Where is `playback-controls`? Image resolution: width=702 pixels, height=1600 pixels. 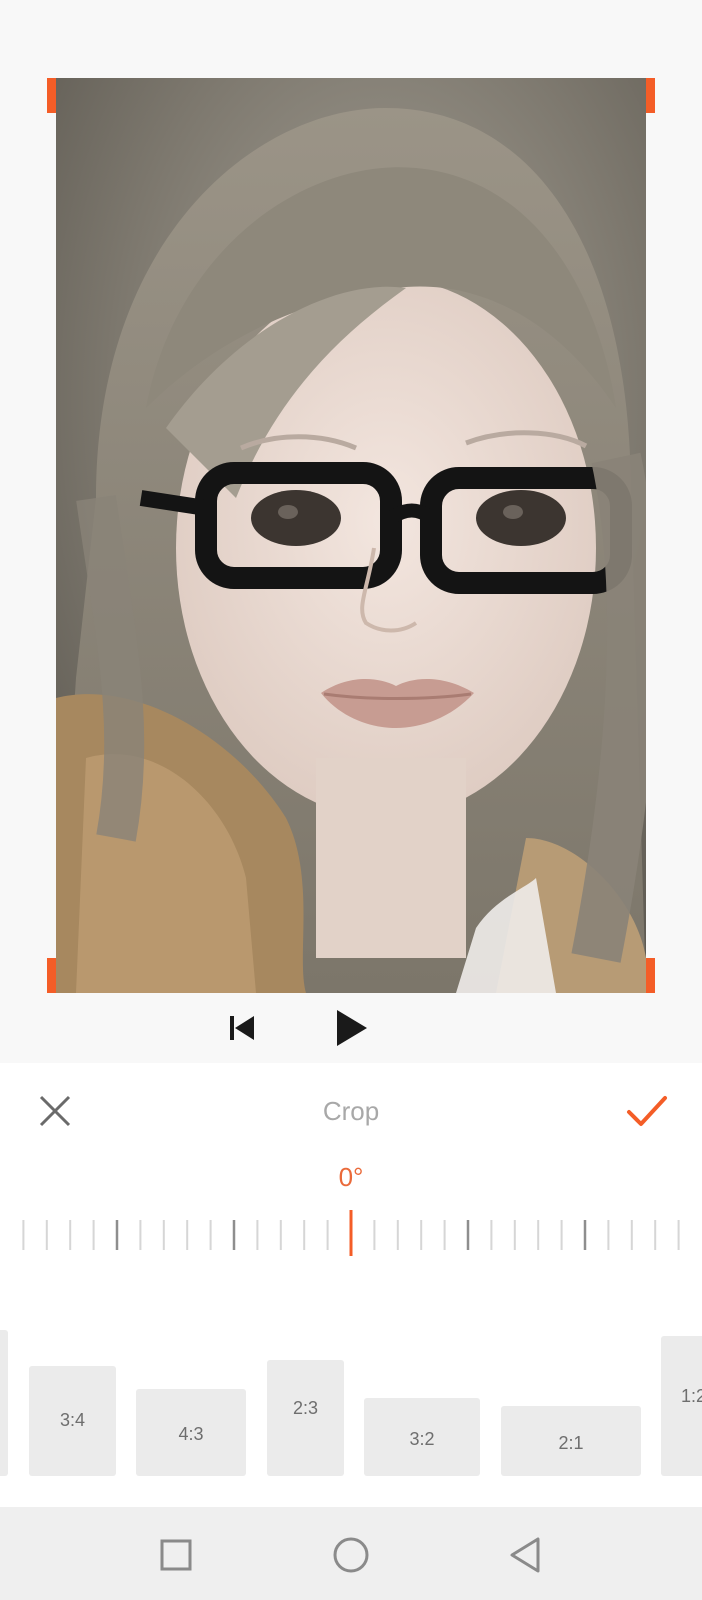 playback-controls is located at coordinates (351, 1028).